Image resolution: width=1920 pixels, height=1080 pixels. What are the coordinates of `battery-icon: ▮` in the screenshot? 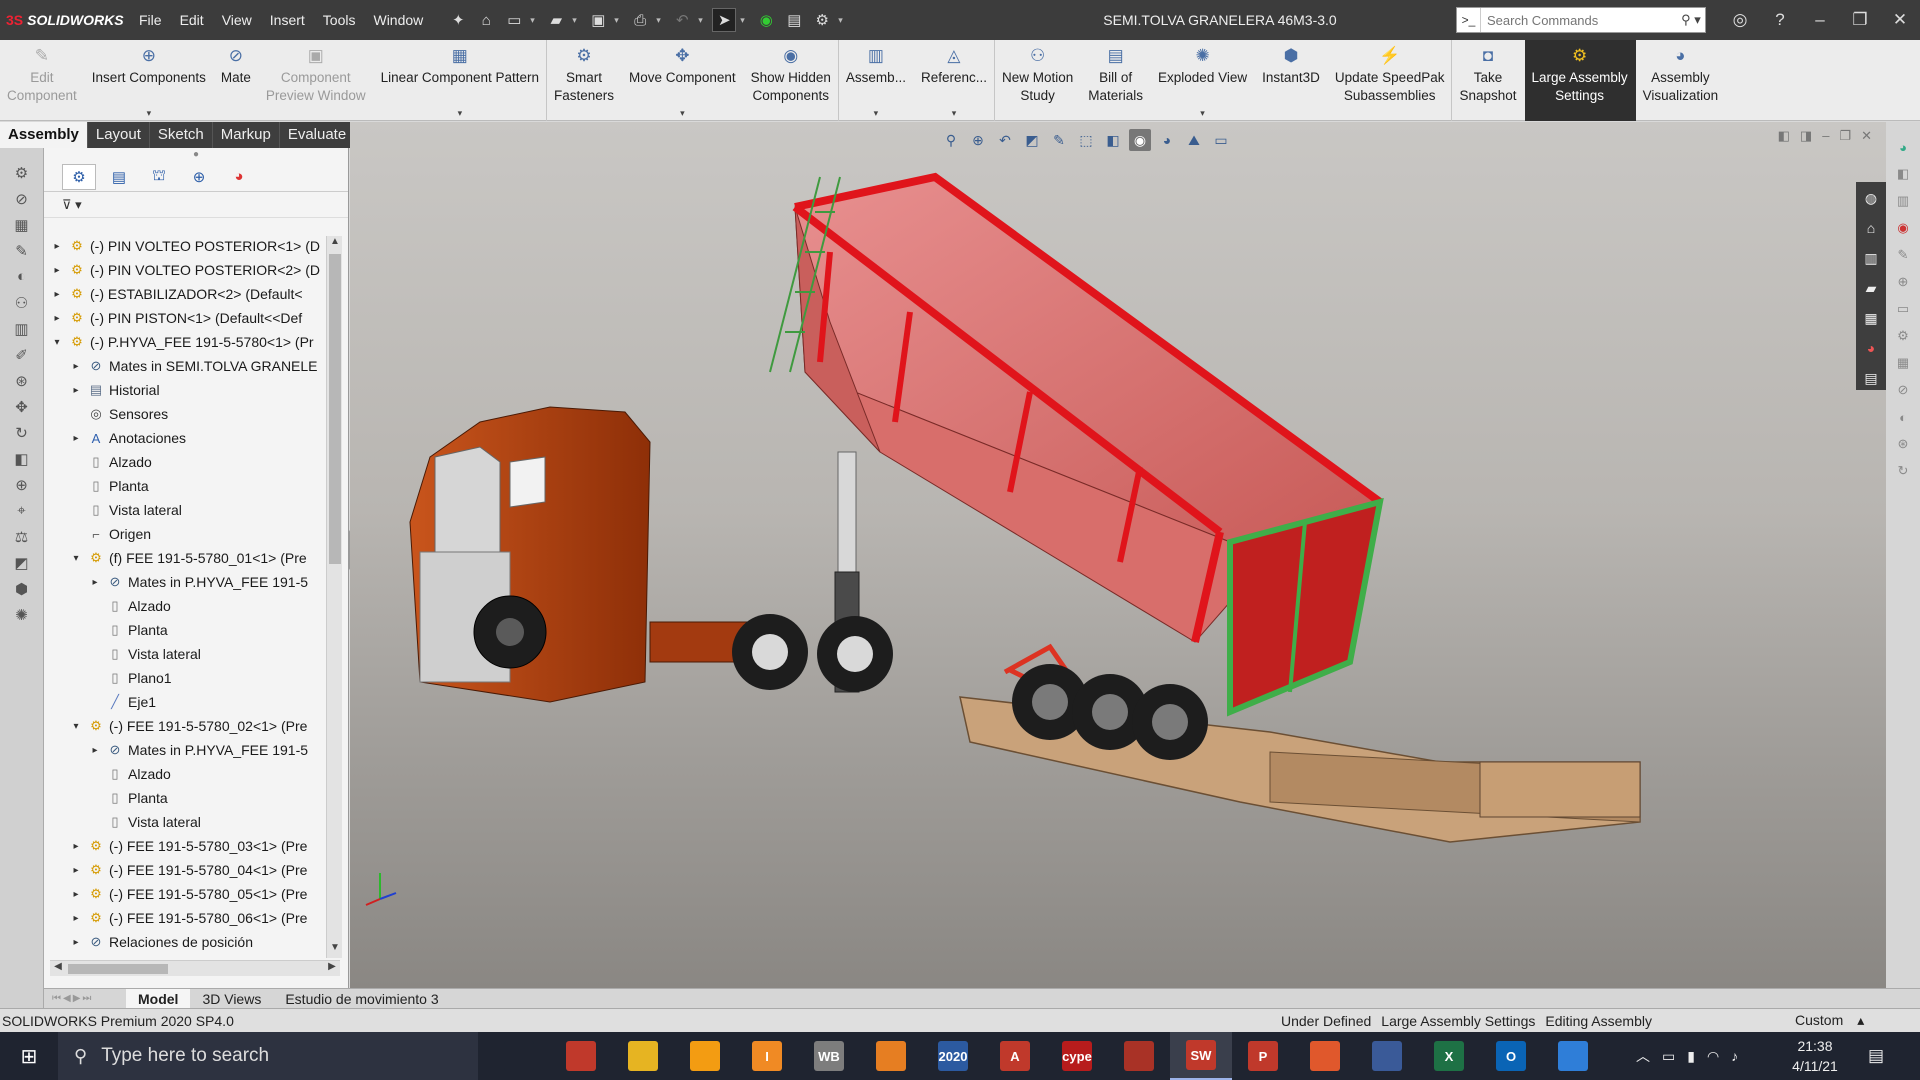 It's located at (1691, 1056).